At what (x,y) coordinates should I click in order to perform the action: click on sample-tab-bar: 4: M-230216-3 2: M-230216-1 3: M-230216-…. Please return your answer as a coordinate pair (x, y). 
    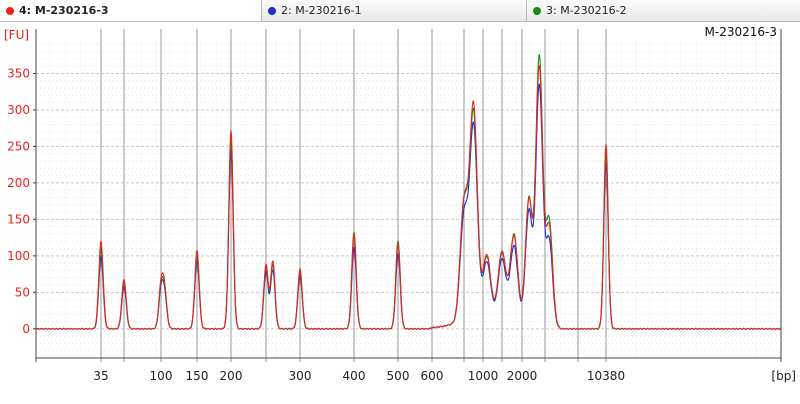
    Looking at the image, I should click on (400, 11).